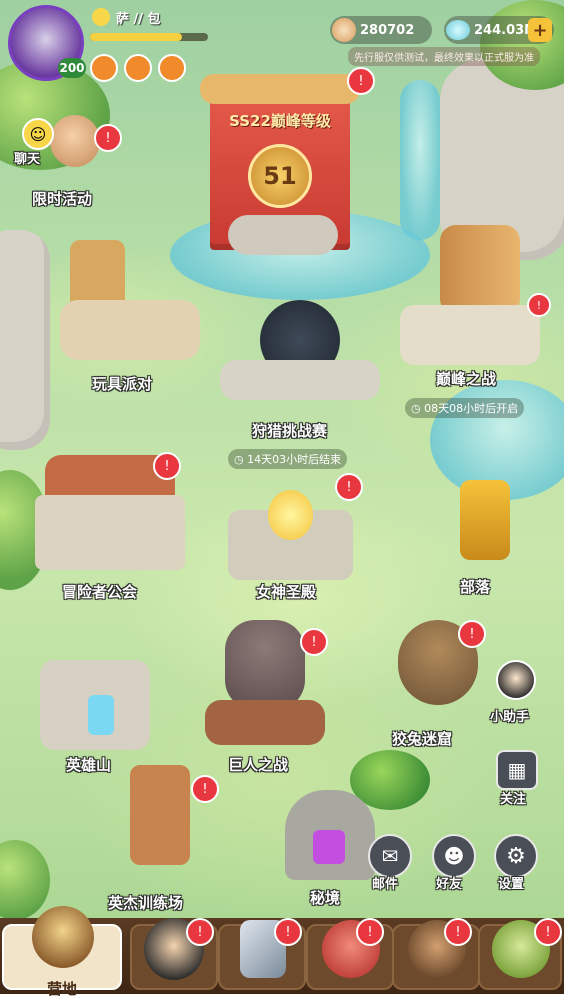 The image size is (564, 999). Describe the element at coordinates (62, 199) in the screenshot. I see `limited-event-label: 限时活动` at that location.